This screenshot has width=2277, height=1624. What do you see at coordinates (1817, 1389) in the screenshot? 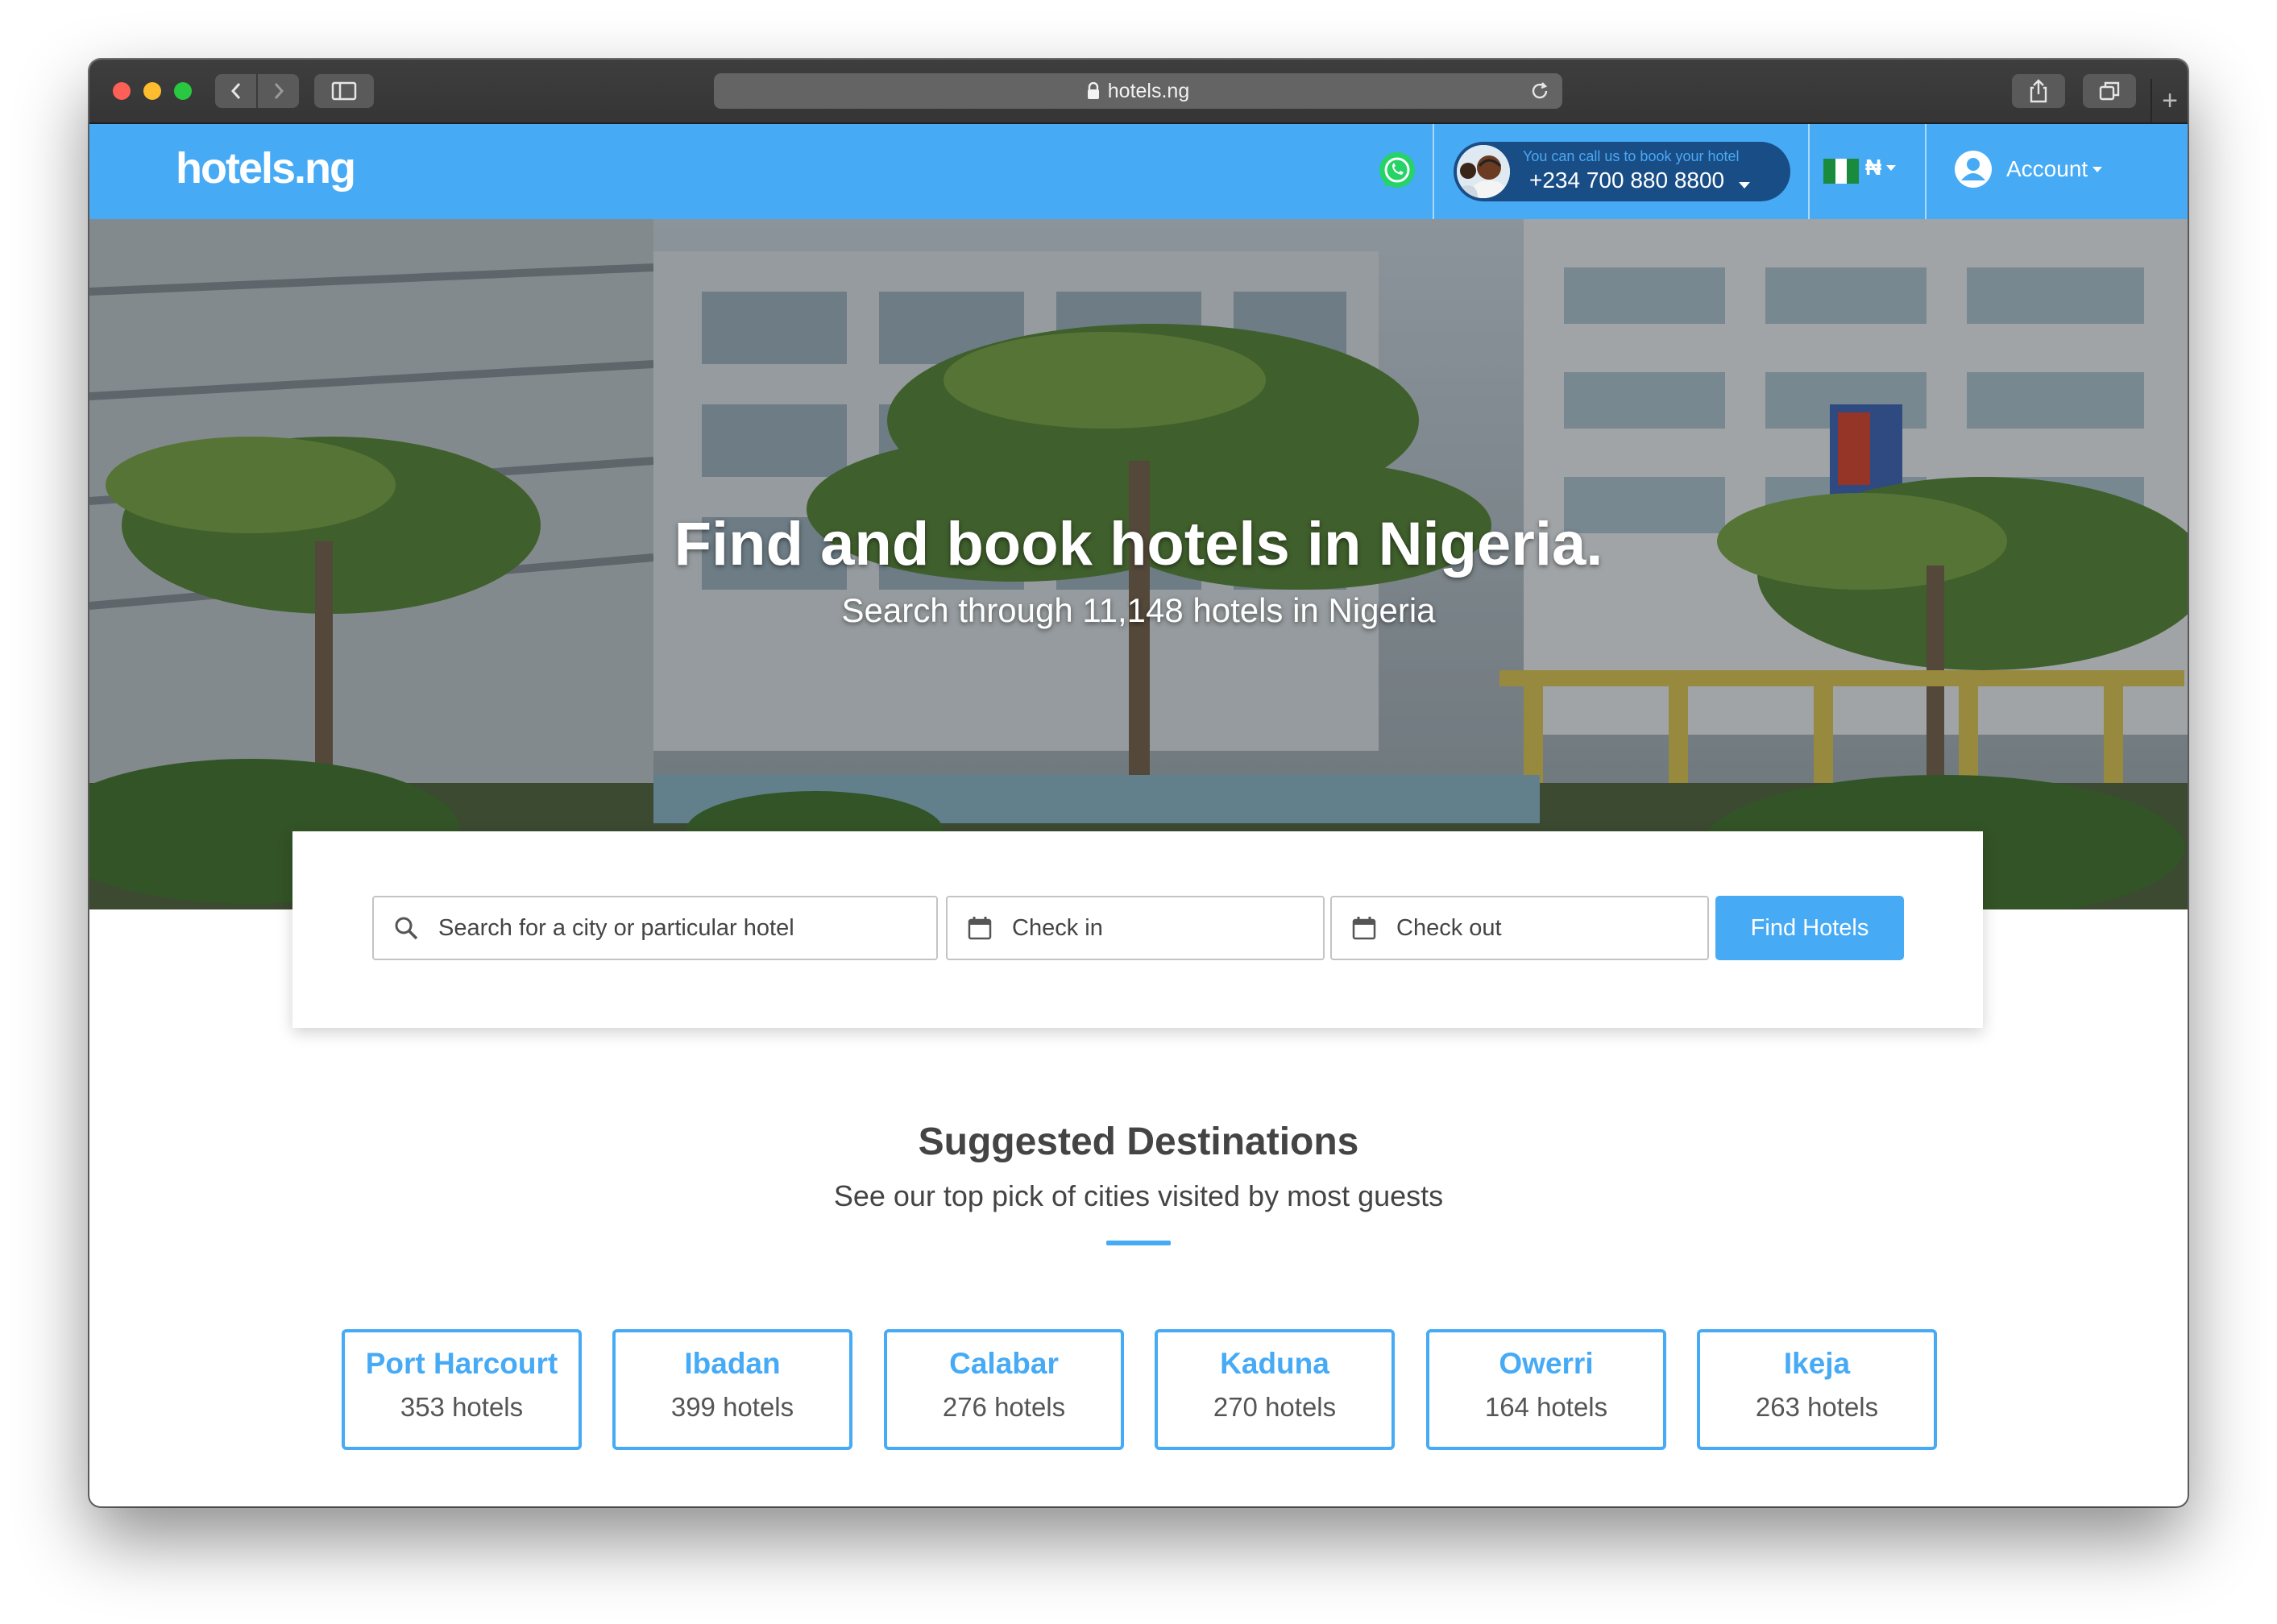
I see `destination-card-ikeja: Ikeja 263 hotels` at bounding box center [1817, 1389].